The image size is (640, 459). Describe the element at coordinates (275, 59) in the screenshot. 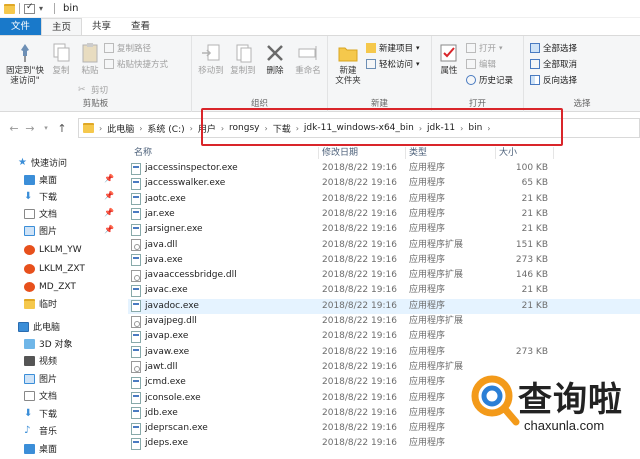

I see `delete-button: 删除` at that location.